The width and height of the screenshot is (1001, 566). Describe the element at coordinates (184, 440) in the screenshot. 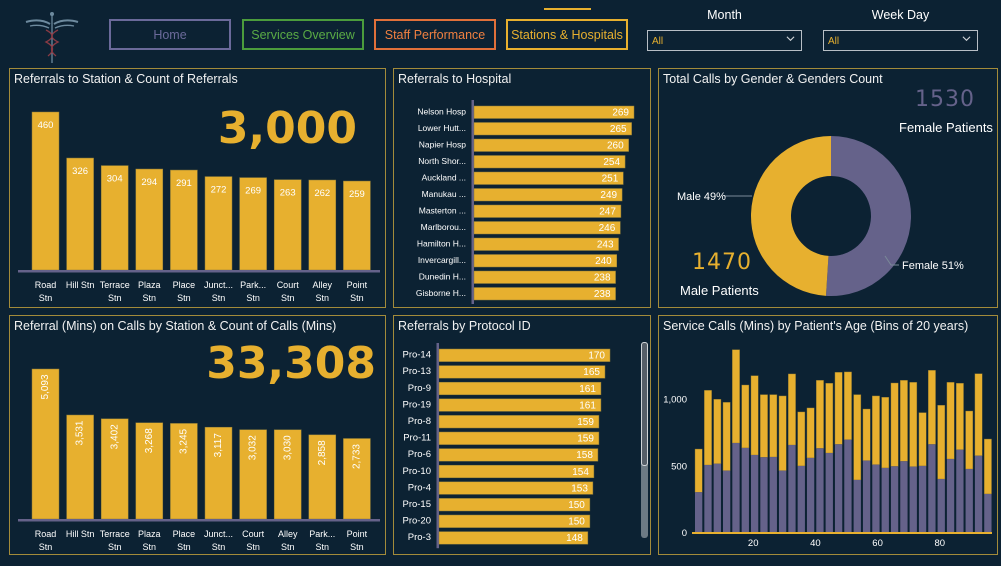

I see `data-label: 3,245` at that location.